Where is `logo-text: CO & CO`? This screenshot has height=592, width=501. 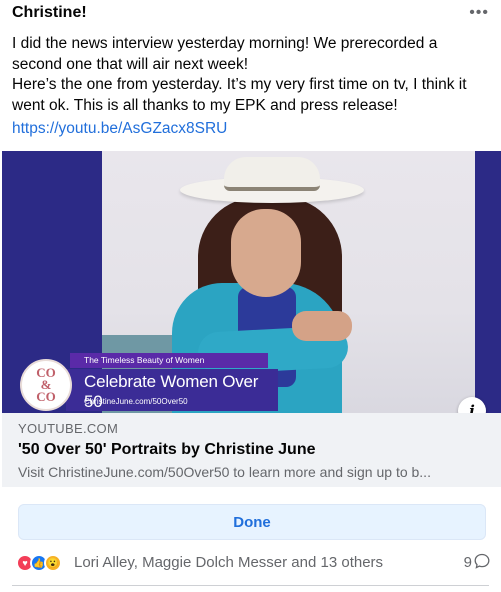 logo-text: CO & CO is located at coordinates (46, 384).